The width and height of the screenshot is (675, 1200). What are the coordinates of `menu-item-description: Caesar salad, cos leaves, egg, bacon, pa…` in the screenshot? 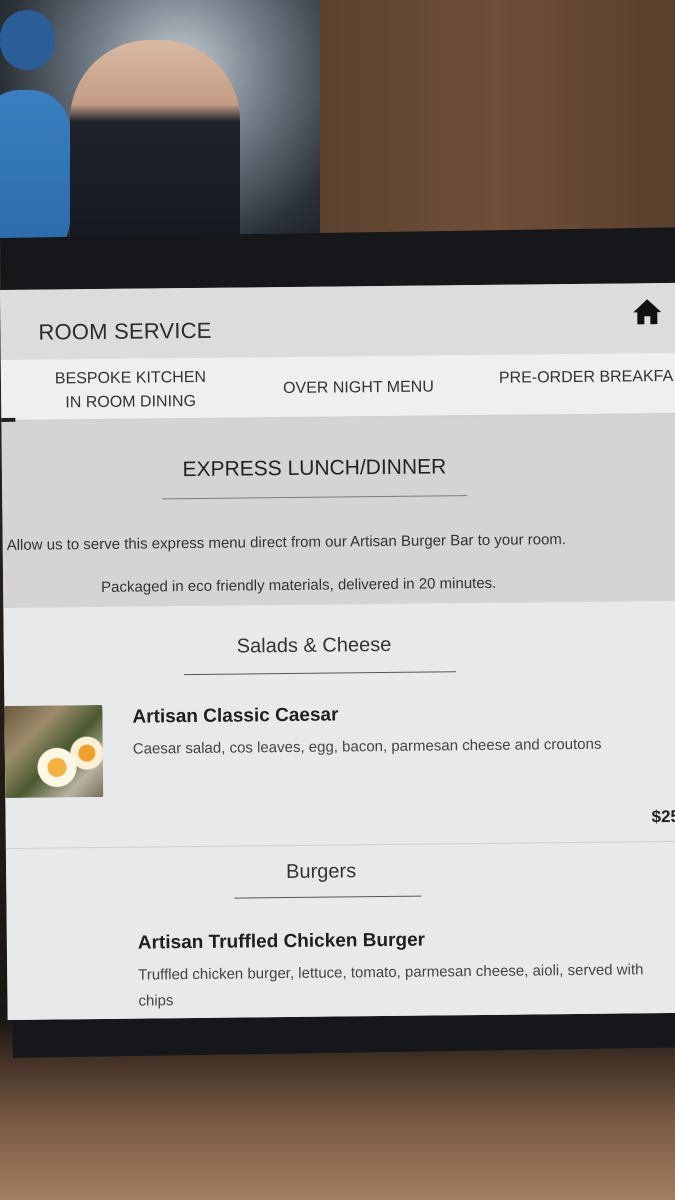 It's located at (367, 746).